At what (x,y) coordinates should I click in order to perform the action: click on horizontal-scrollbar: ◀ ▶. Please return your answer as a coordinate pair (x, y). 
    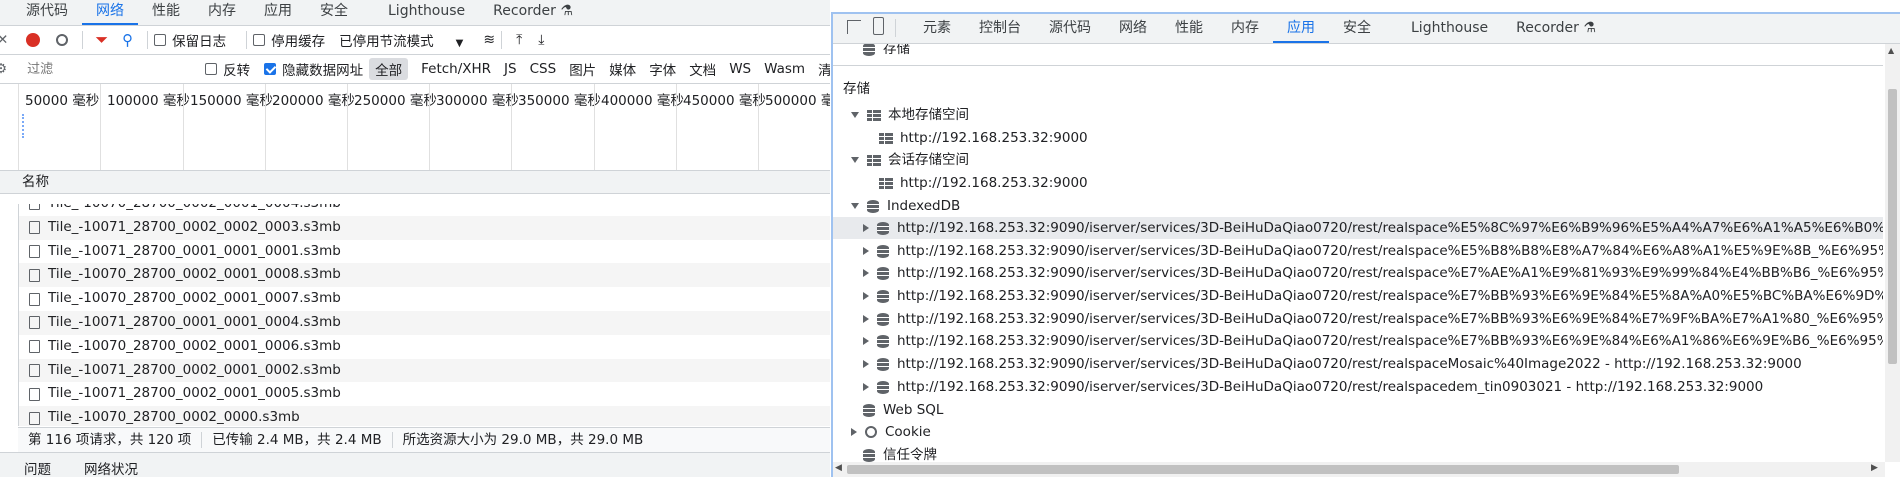
    Looking at the image, I should click on (1359, 469).